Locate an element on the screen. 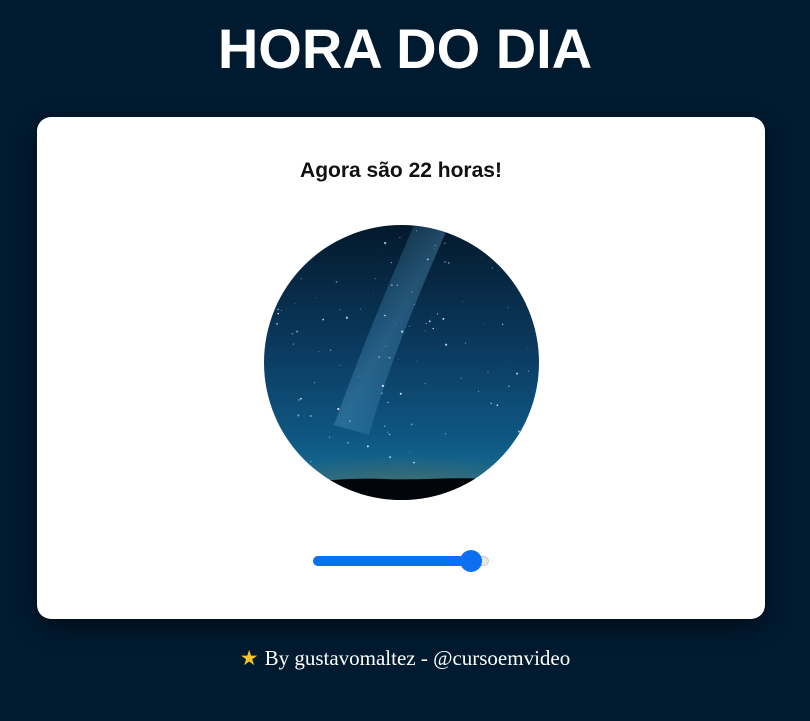 The height and width of the screenshot is (721, 810). night-sky-image is located at coordinates (401, 362).